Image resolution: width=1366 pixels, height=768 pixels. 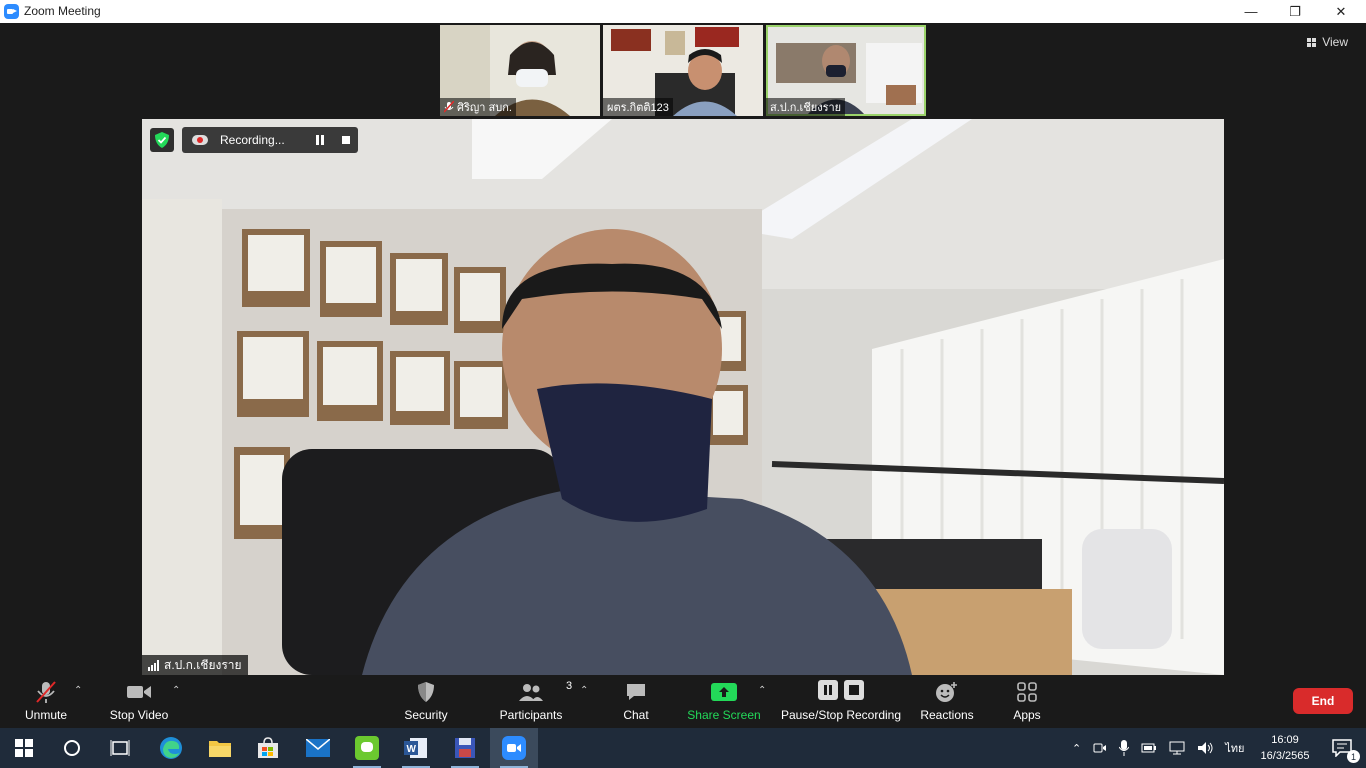 What do you see at coordinates (846, 70) in the screenshot?
I see `participant-thumbnail-active: ส.ป.ก.เชียงราย` at bounding box center [846, 70].